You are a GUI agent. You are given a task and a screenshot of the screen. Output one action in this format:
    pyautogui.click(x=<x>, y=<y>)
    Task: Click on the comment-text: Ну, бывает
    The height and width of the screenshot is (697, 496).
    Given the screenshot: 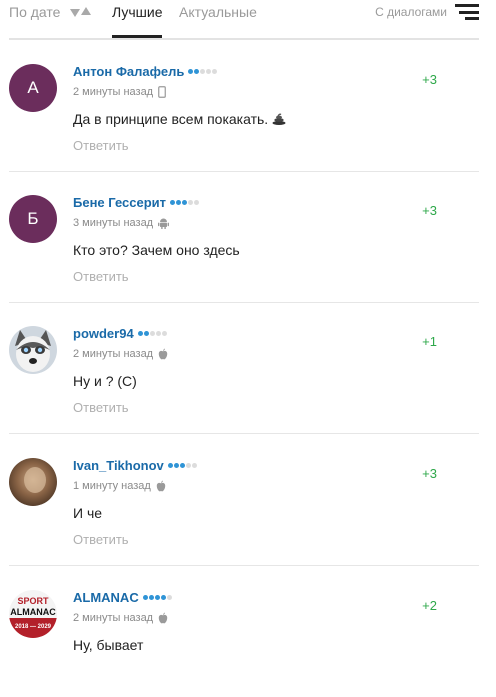 What is the action you would take?
    pyautogui.click(x=108, y=645)
    